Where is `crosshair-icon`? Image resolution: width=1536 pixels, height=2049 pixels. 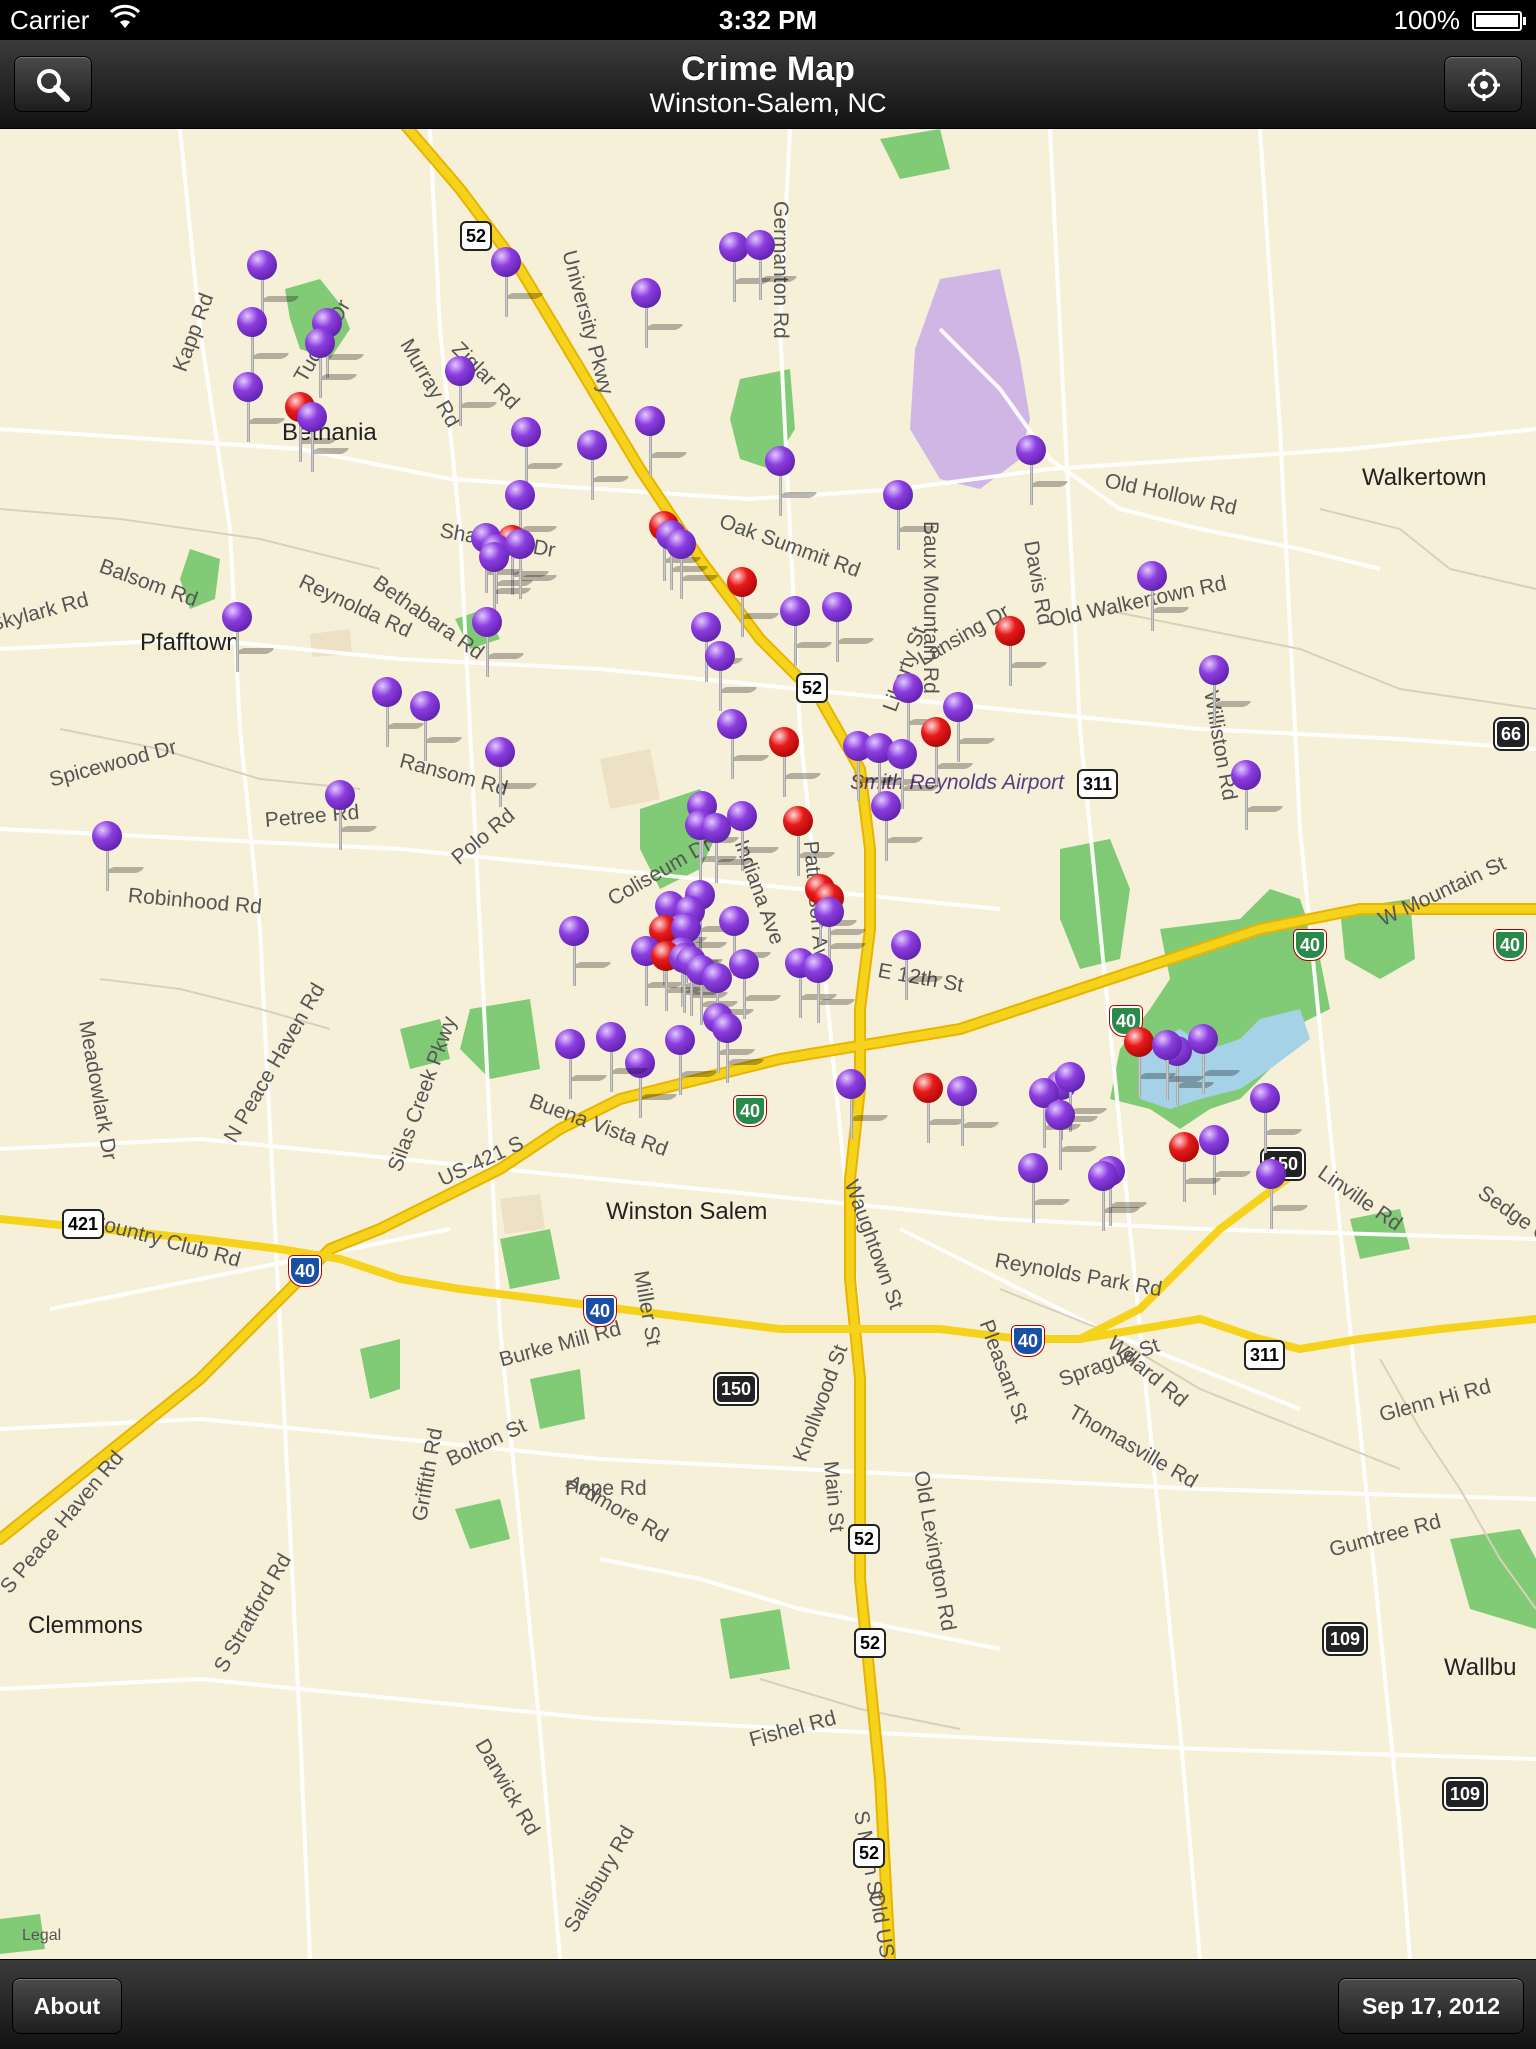 crosshair-icon is located at coordinates (1484, 85).